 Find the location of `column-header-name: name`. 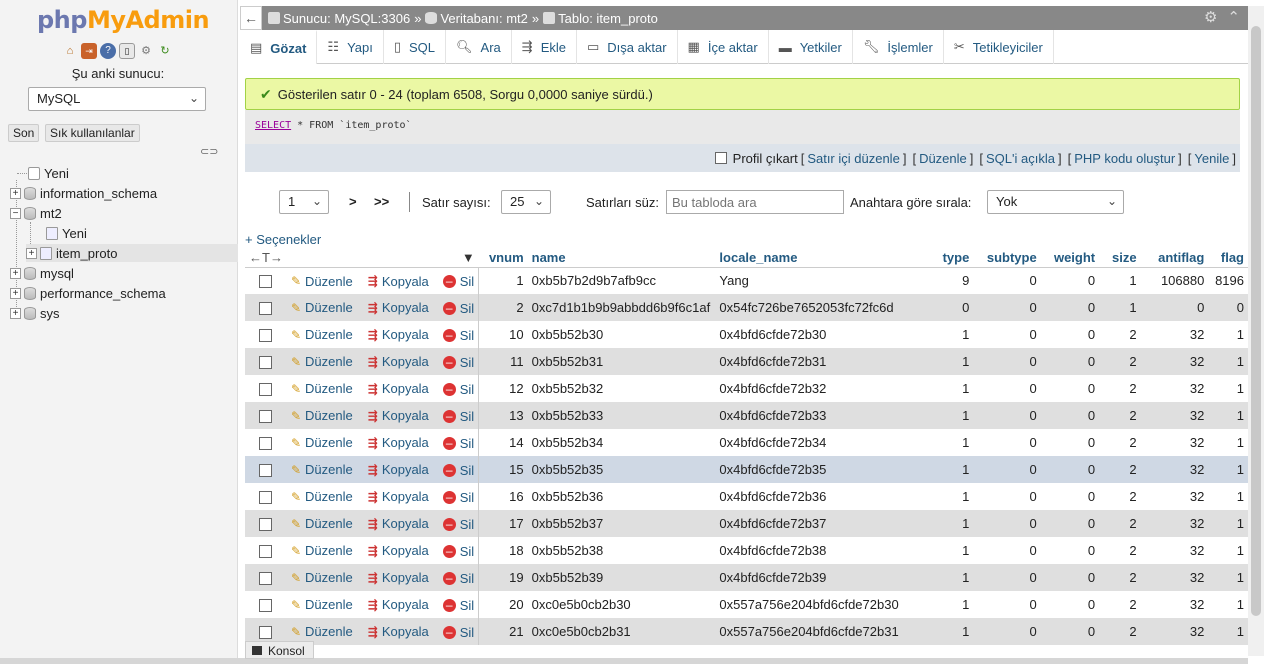

column-header-name: name is located at coordinates (621, 258).